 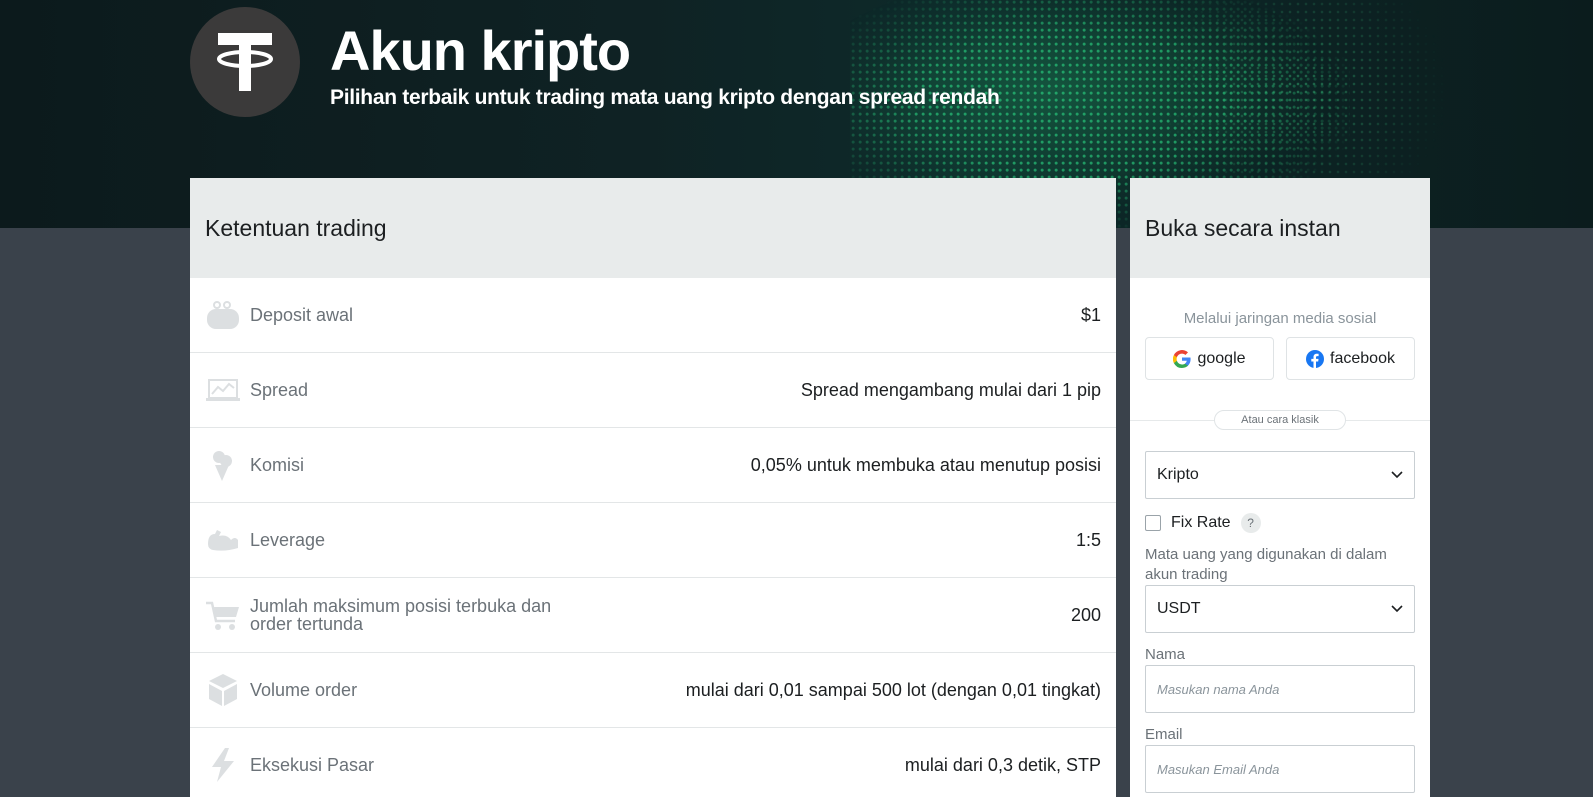 I want to click on name-label: Nama, so click(x=1165, y=654).